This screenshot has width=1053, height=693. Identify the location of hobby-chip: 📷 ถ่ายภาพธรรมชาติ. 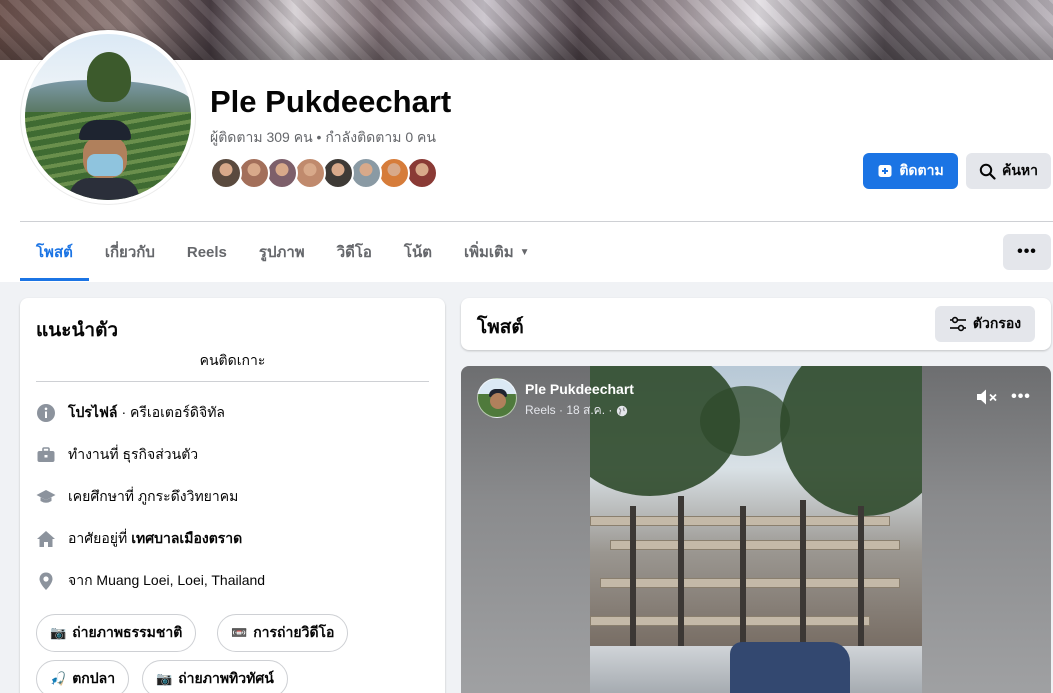
(116, 633).